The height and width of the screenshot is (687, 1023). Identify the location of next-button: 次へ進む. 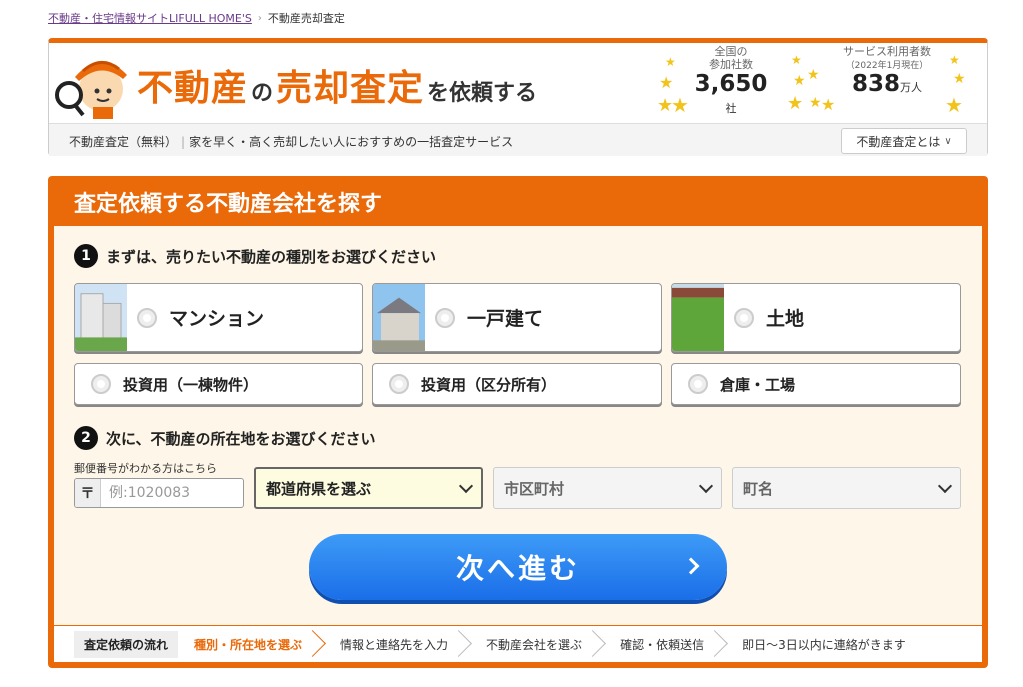
(518, 567).